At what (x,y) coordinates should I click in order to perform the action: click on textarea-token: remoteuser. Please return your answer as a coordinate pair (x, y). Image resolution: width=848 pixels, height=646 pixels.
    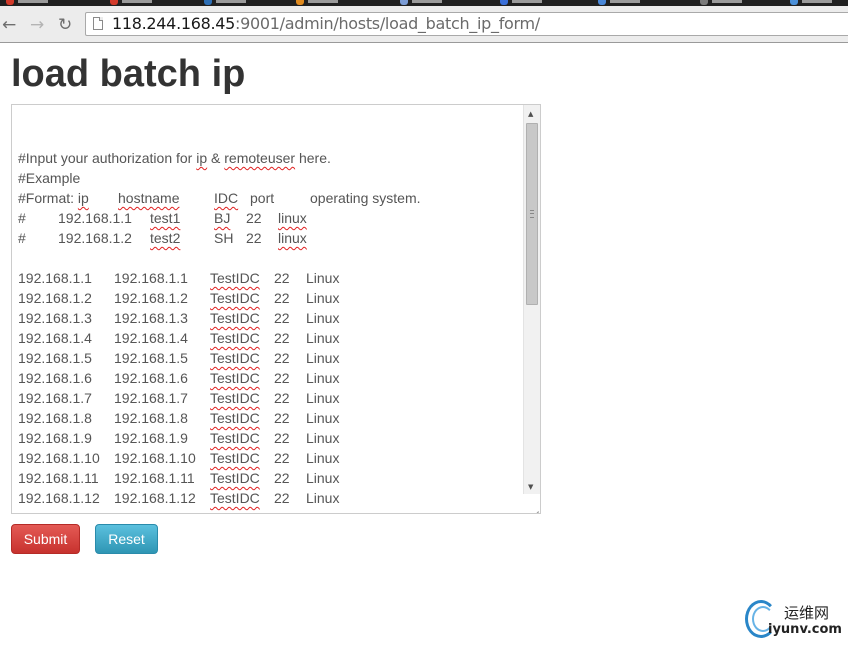
    Looking at the image, I should click on (260, 158).